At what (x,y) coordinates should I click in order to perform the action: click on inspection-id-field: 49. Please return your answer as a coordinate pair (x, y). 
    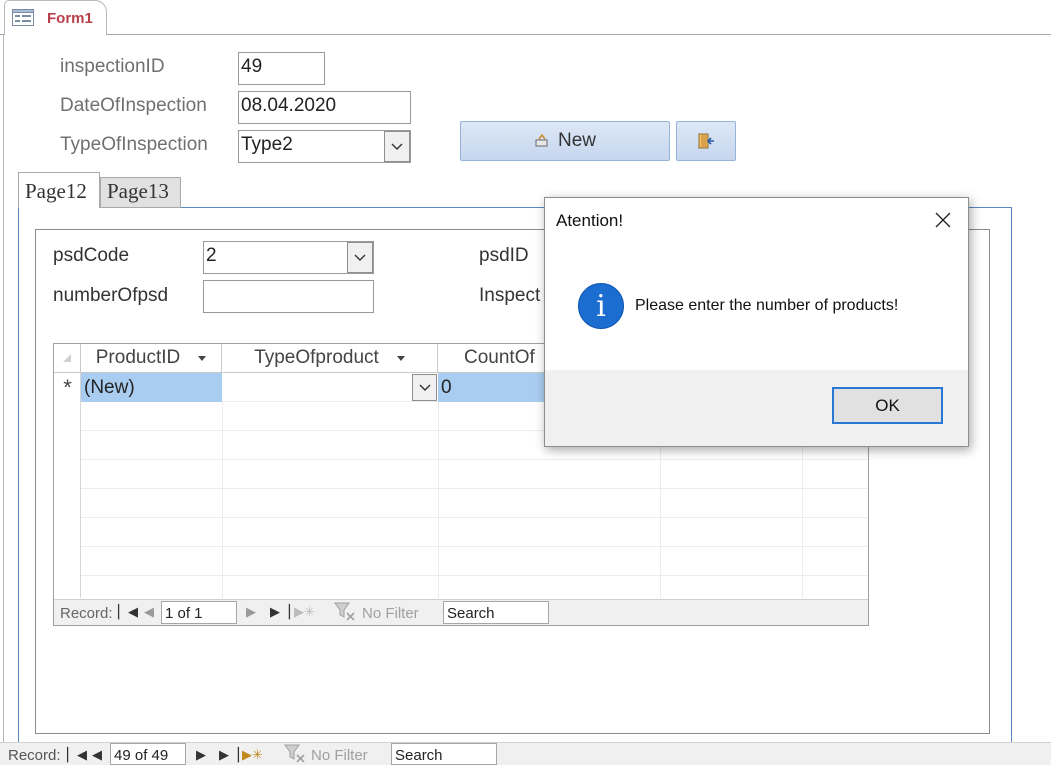
    Looking at the image, I should click on (281, 68).